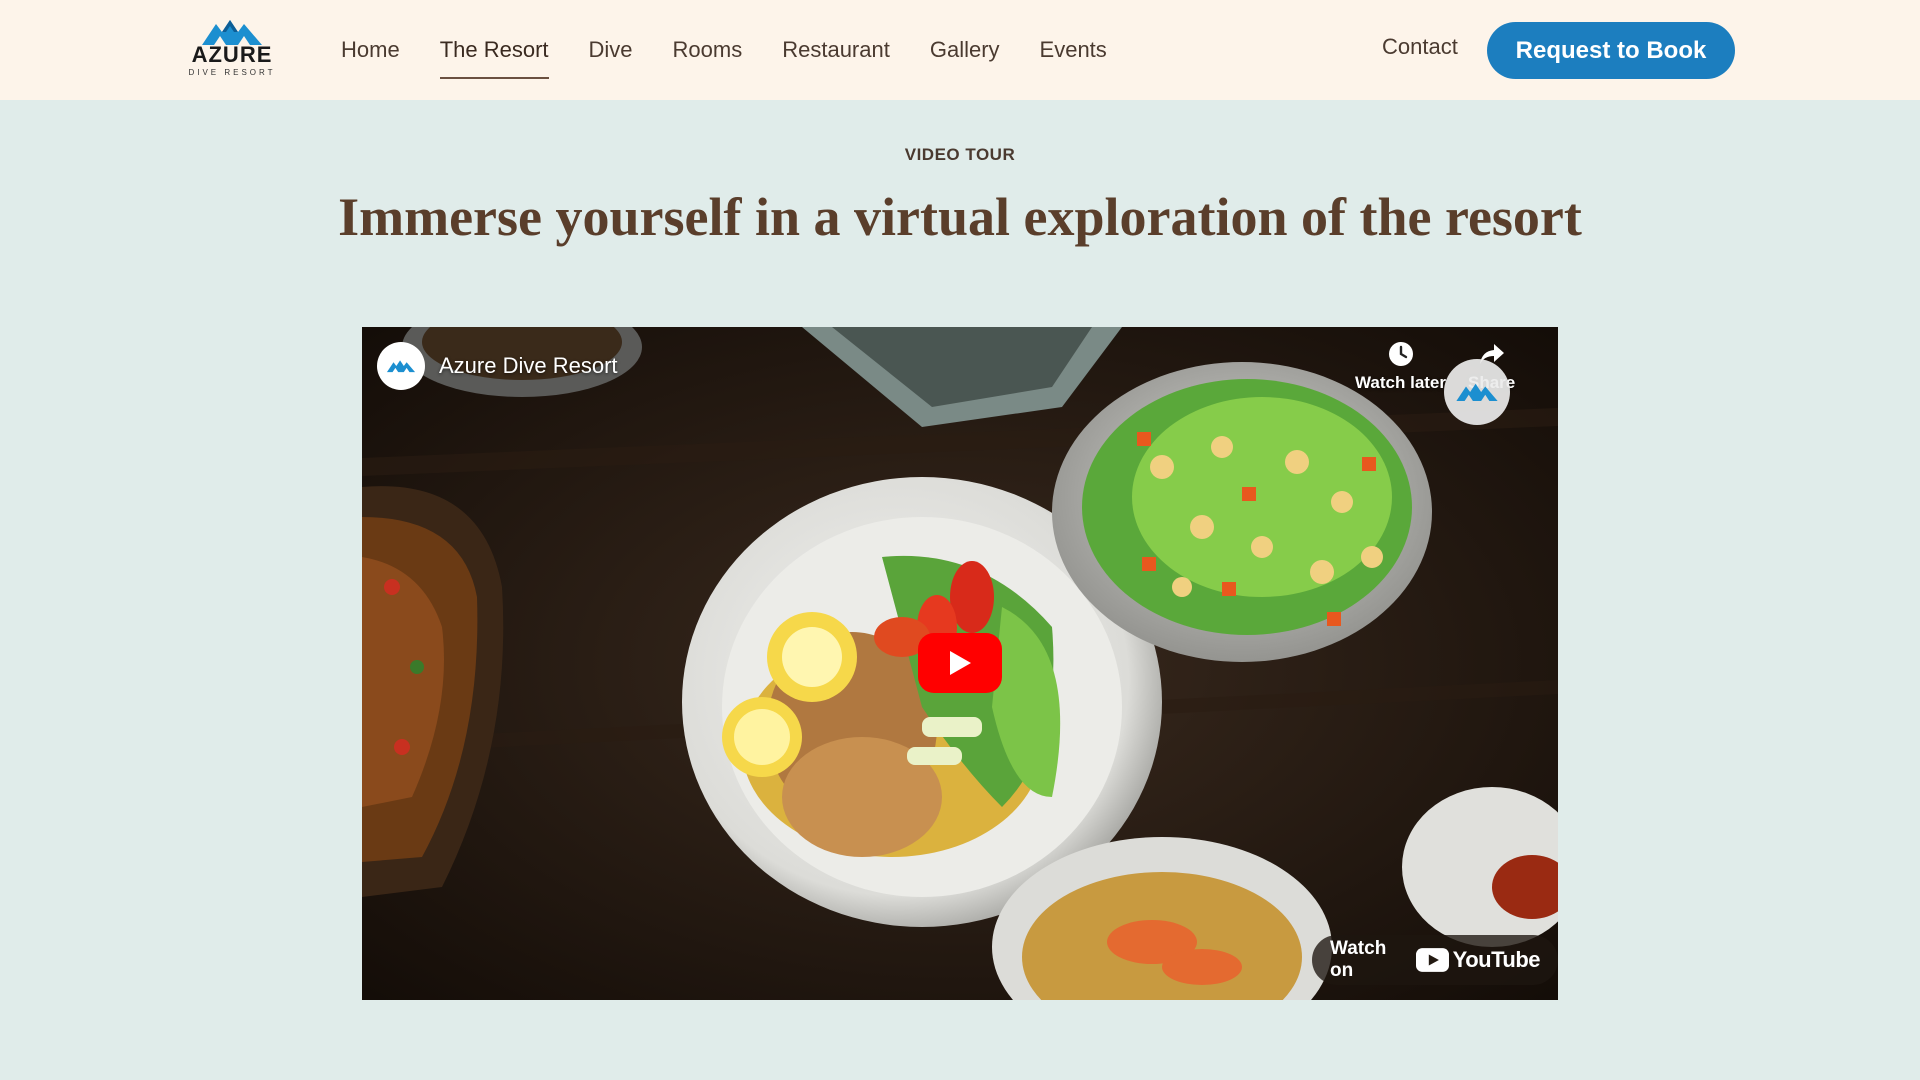 This screenshot has width=1920, height=1080. What do you see at coordinates (370, 50) in the screenshot?
I see `nav-item-home: Home` at bounding box center [370, 50].